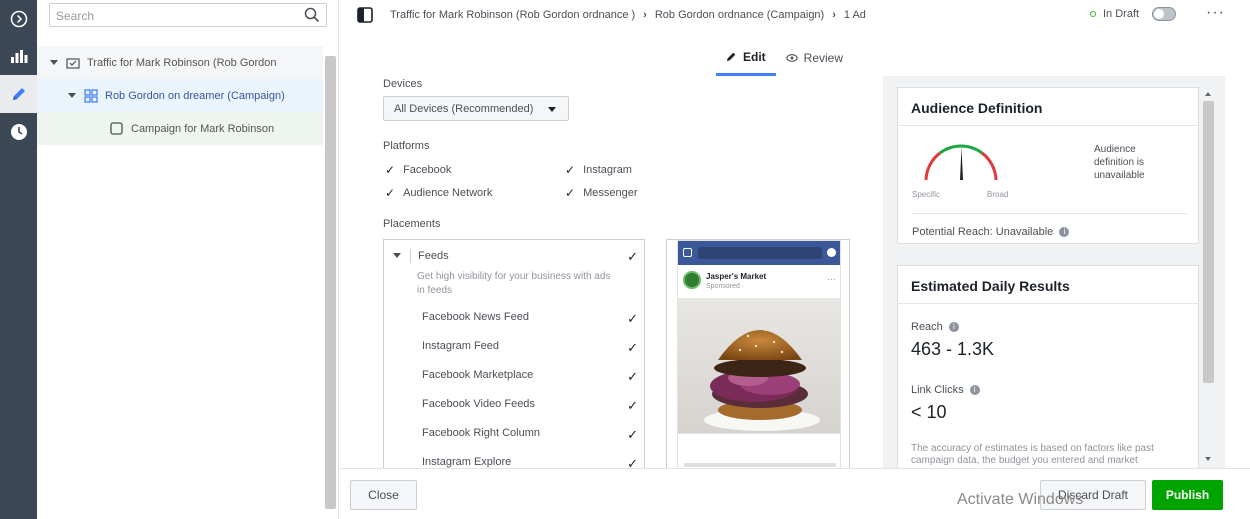  What do you see at coordinates (478, 404) in the screenshot?
I see `placement-label: Facebook Video Feeds` at bounding box center [478, 404].